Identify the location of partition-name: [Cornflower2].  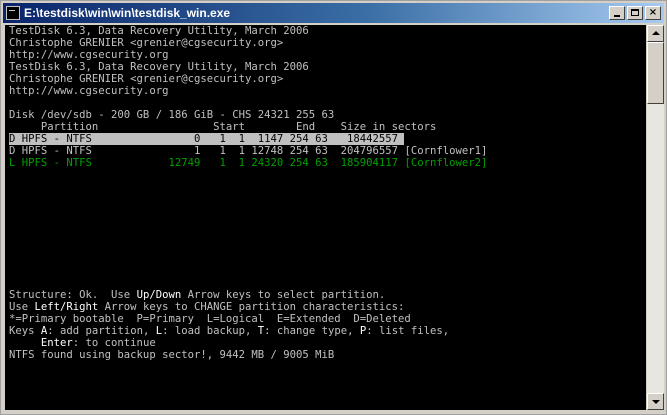
(446, 163).